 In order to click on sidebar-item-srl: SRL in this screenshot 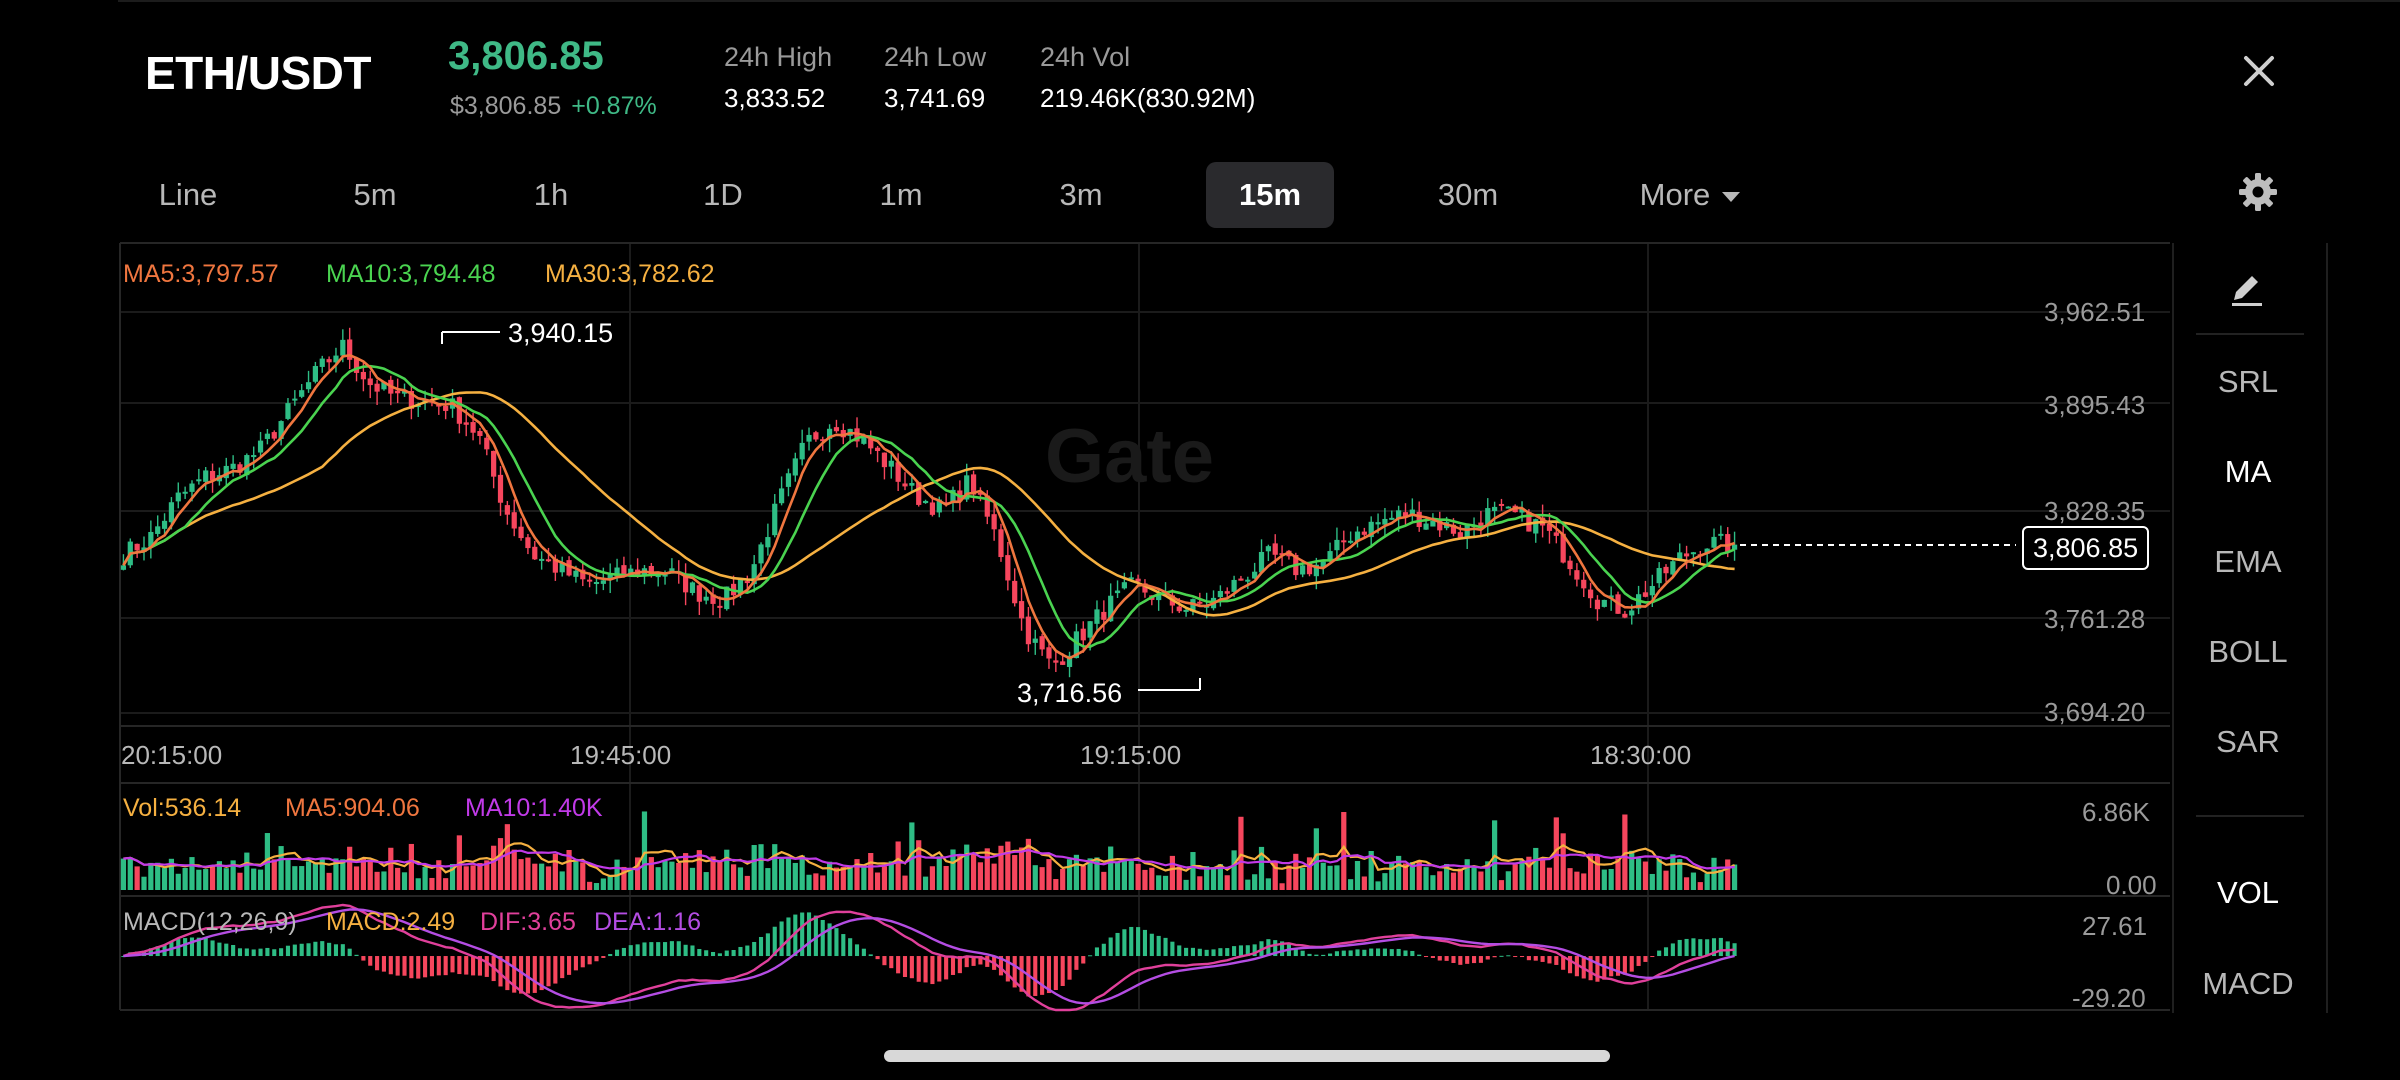, I will do `click(2248, 382)`.